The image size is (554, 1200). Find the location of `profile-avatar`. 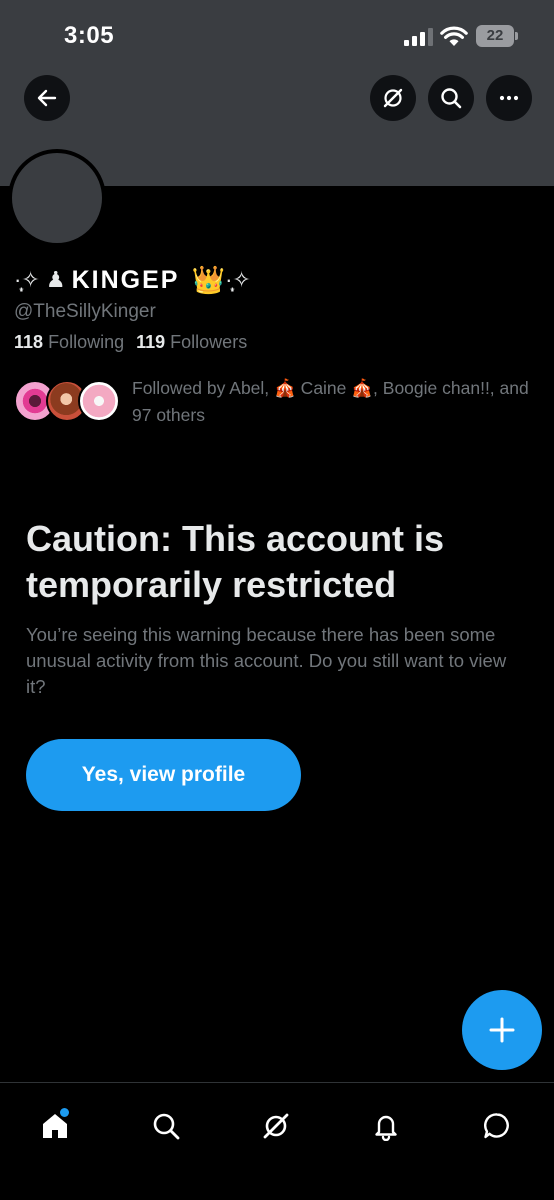

profile-avatar is located at coordinates (57, 198).